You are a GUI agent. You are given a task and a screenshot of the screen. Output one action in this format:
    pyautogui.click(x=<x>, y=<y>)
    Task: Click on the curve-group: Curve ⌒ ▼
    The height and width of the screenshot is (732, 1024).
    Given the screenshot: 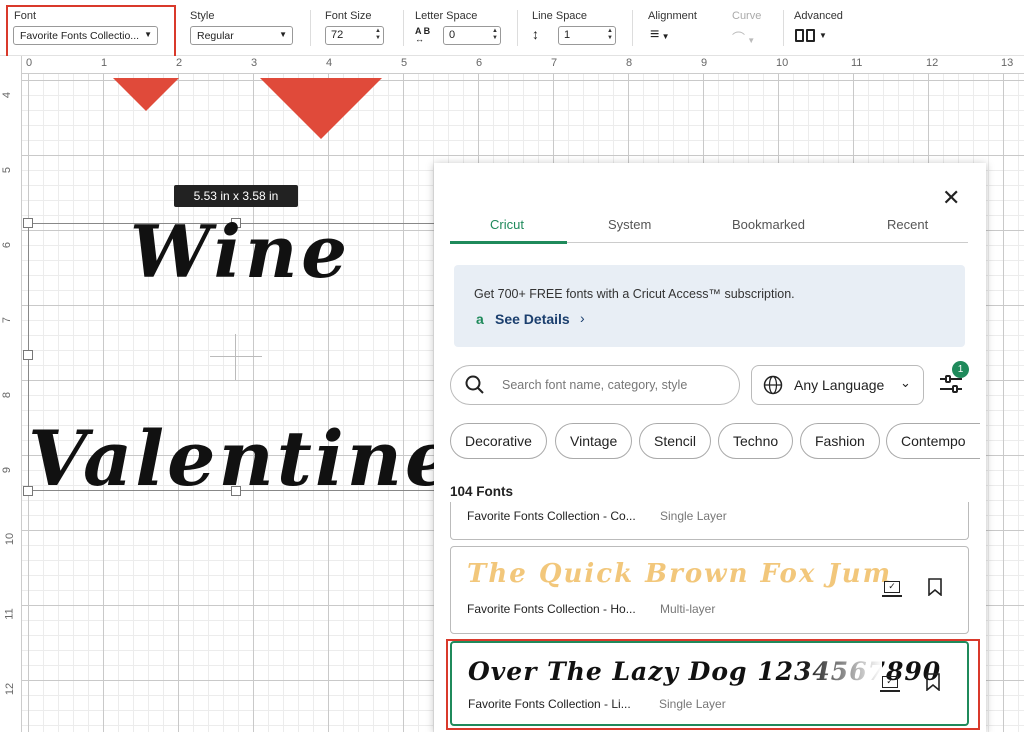 What is the action you would take?
    pyautogui.click(x=752, y=28)
    